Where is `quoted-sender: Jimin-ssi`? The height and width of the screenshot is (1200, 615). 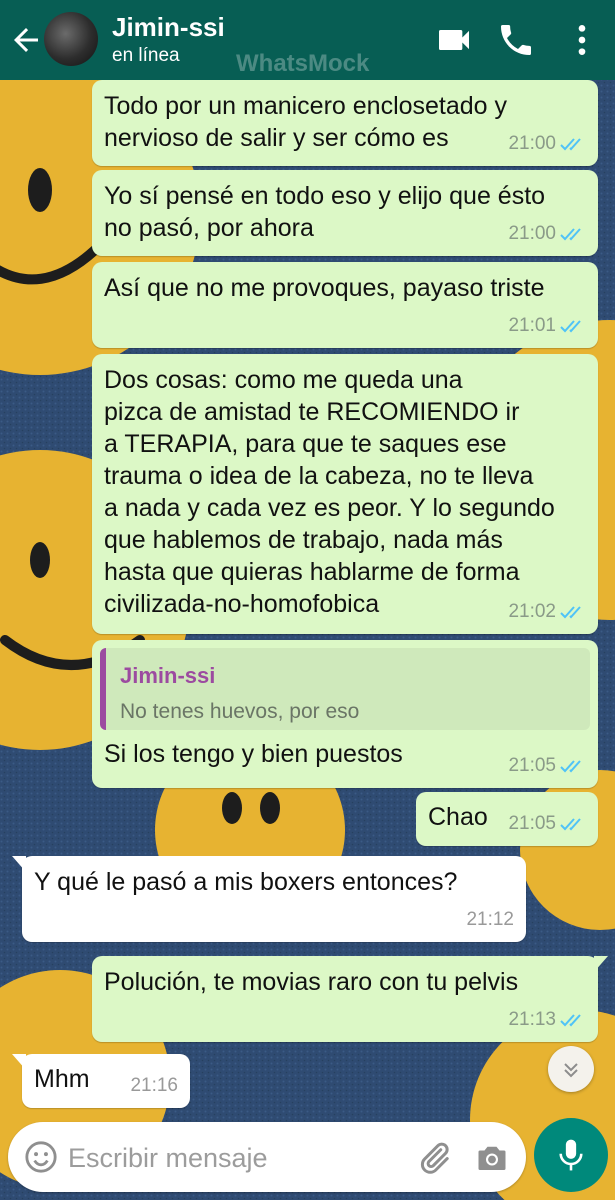 quoted-sender: Jimin-ssi is located at coordinates (168, 675).